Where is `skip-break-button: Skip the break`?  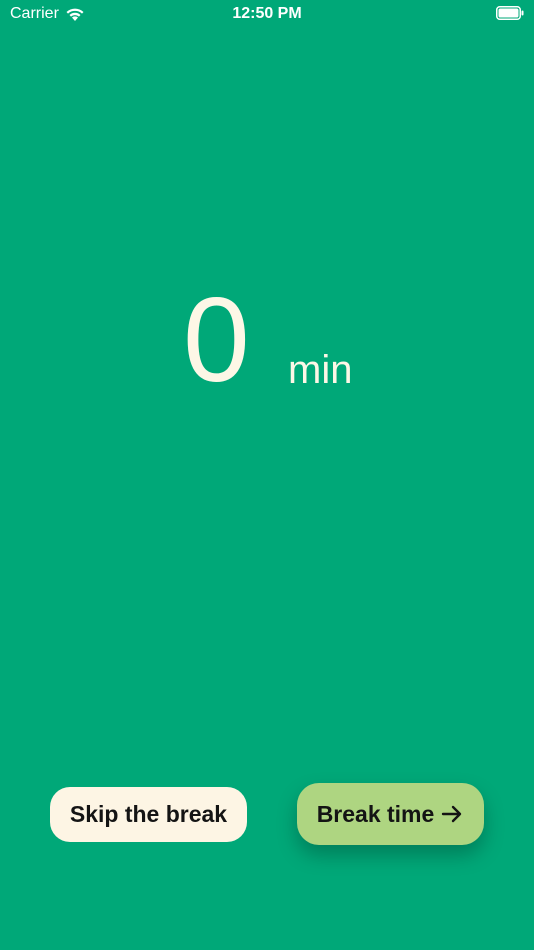 skip-break-button: Skip the break is located at coordinates (148, 814).